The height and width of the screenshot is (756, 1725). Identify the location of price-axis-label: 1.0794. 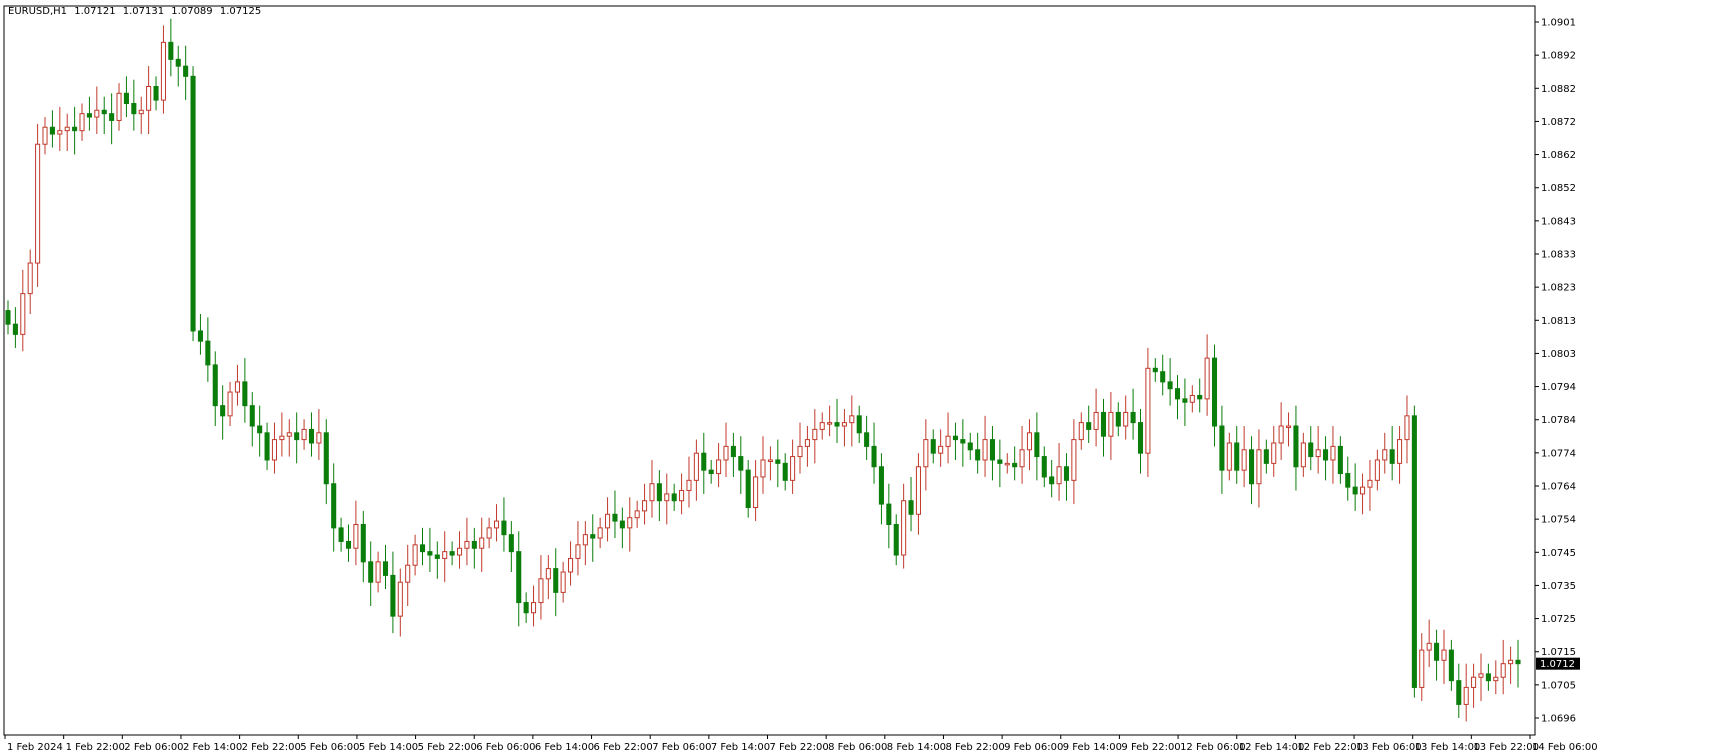
(1558, 387).